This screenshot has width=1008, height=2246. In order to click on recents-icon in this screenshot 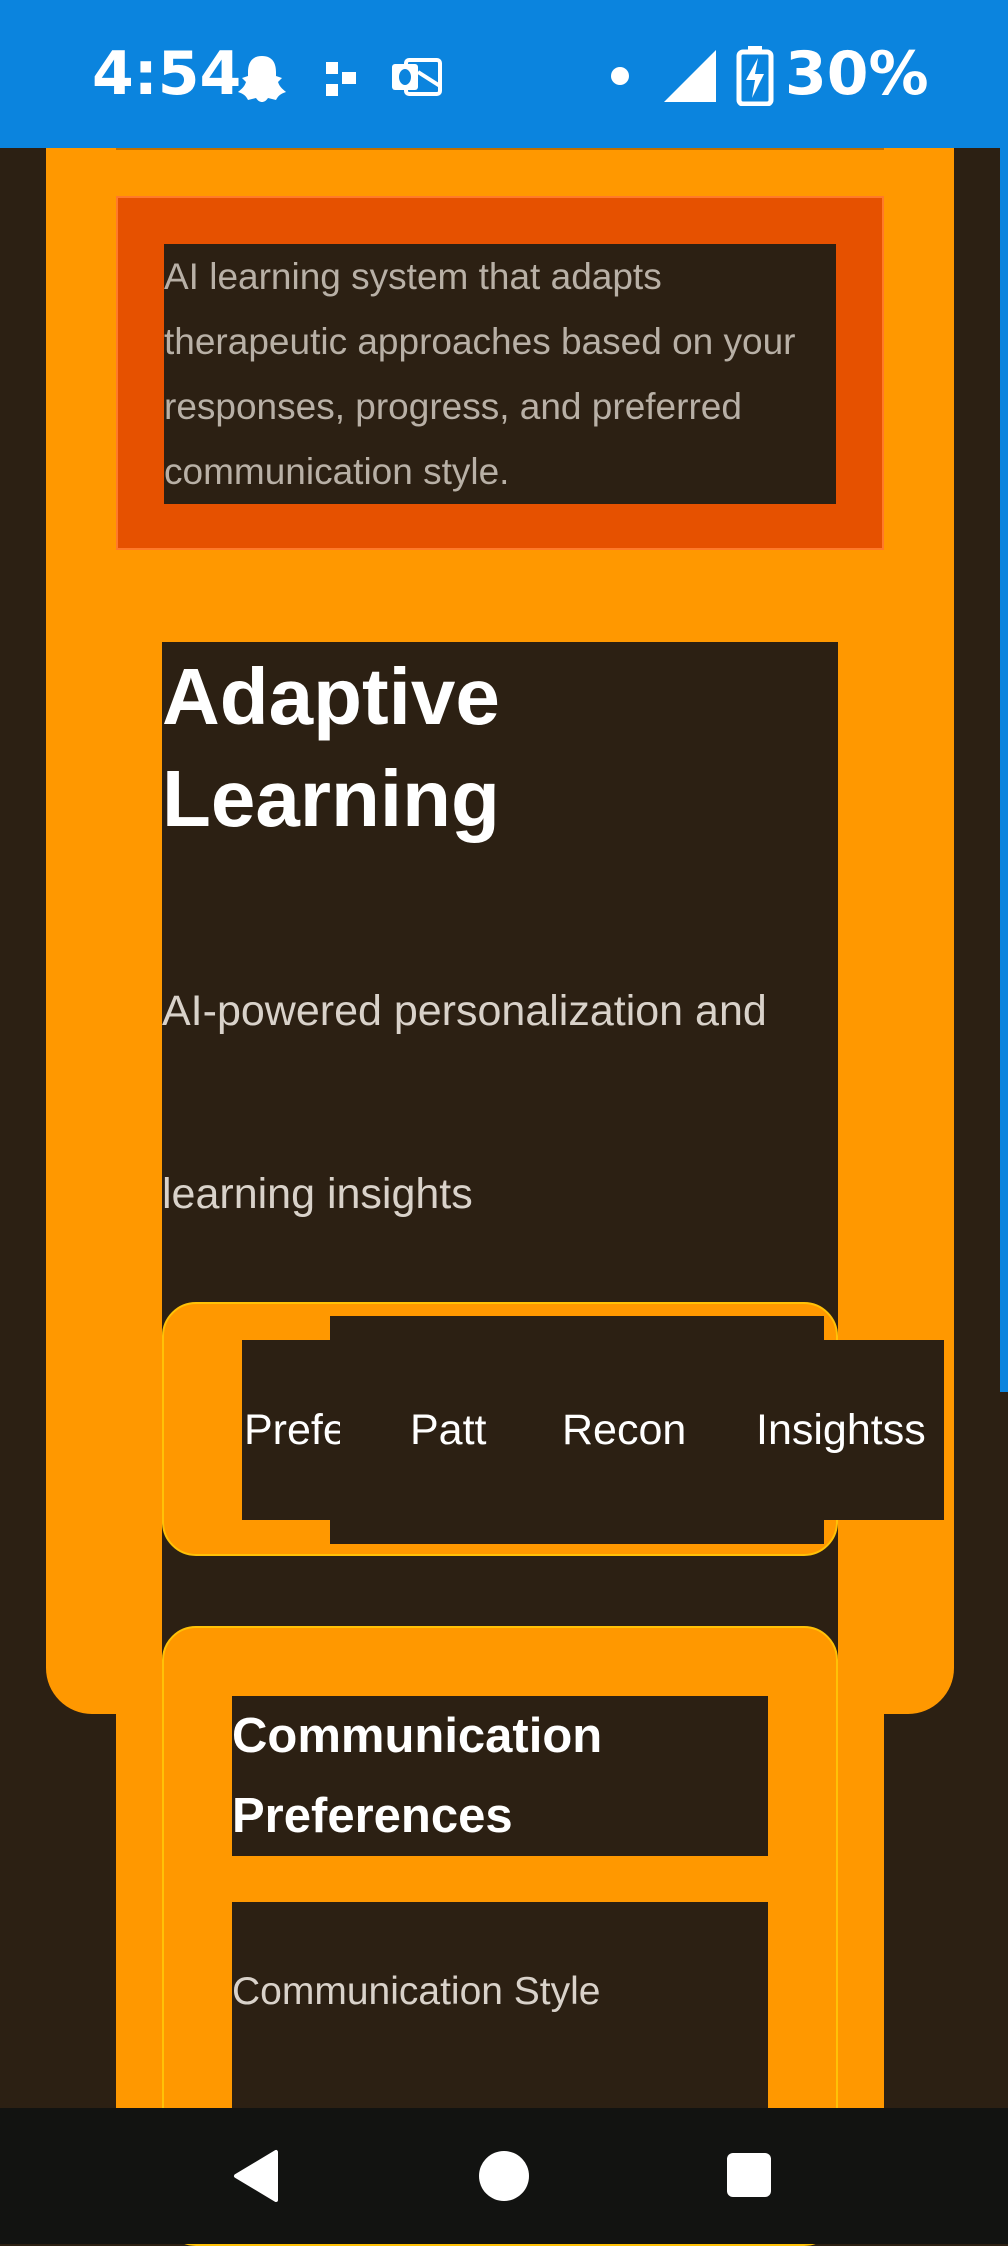, I will do `click(749, 2175)`.